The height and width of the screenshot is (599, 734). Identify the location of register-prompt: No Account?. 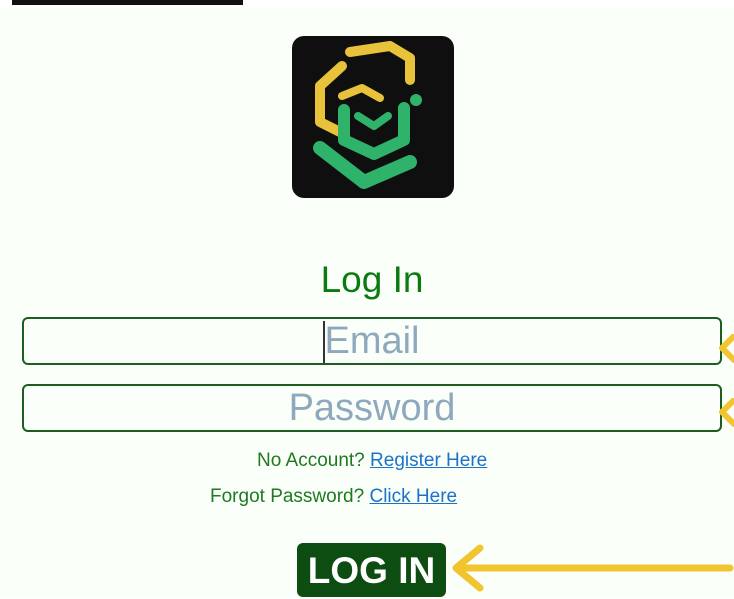
(311, 460).